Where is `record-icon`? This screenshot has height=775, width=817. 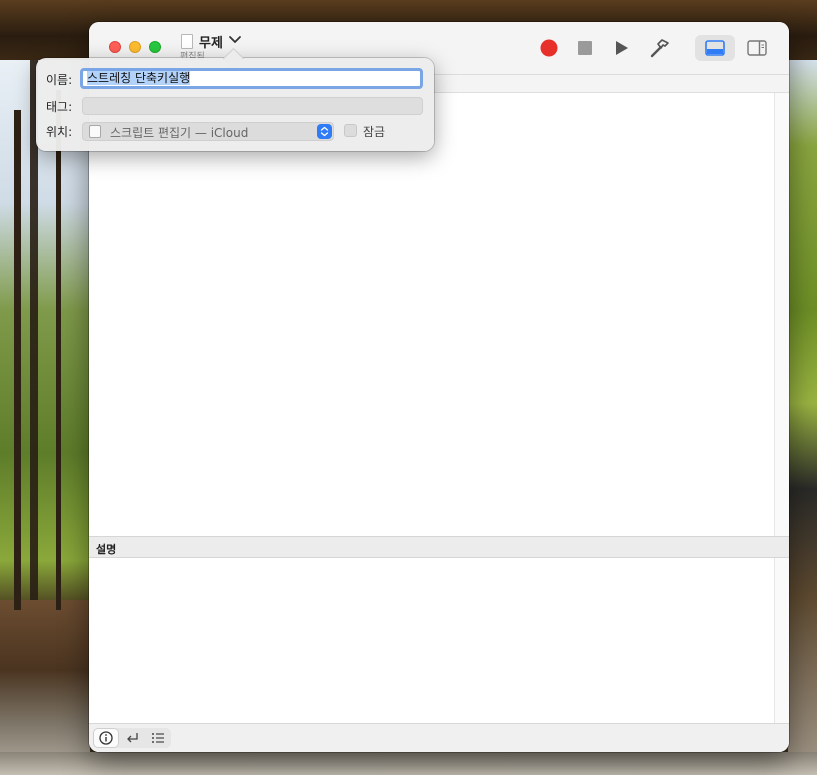 record-icon is located at coordinates (549, 48).